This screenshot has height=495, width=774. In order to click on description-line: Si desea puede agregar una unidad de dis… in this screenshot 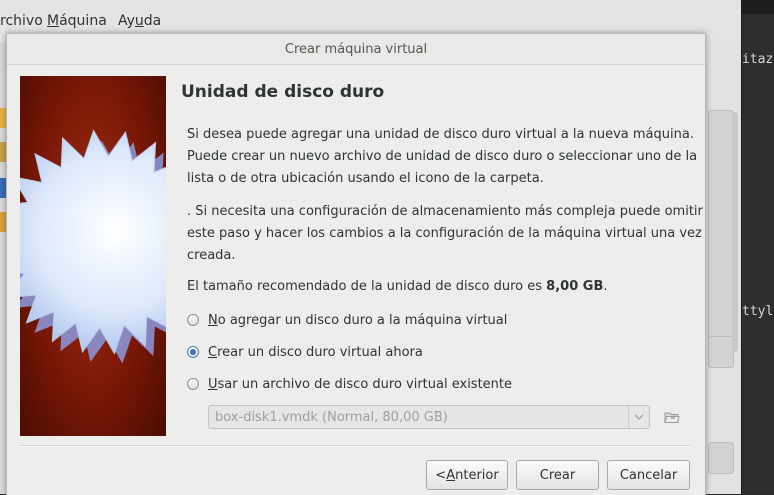, I will do `click(440, 134)`.